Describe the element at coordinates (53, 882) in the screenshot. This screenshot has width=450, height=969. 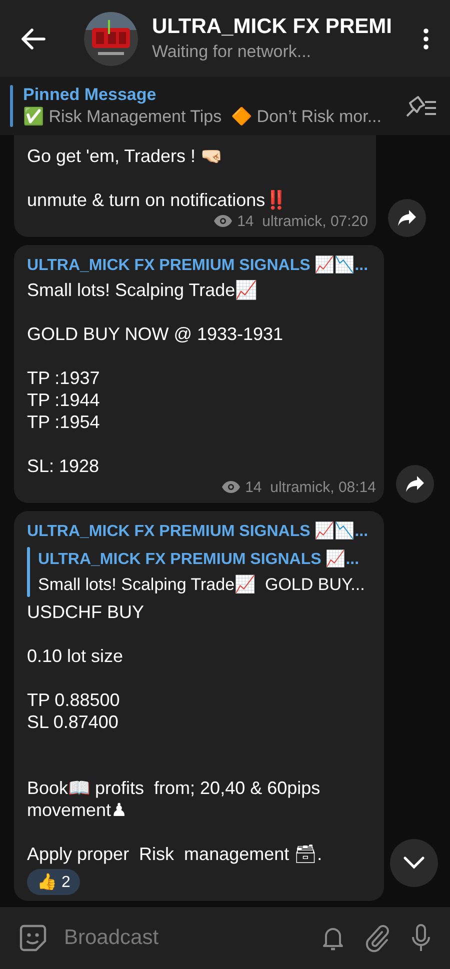
I see `reaction-chip: 👍 2` at that location.